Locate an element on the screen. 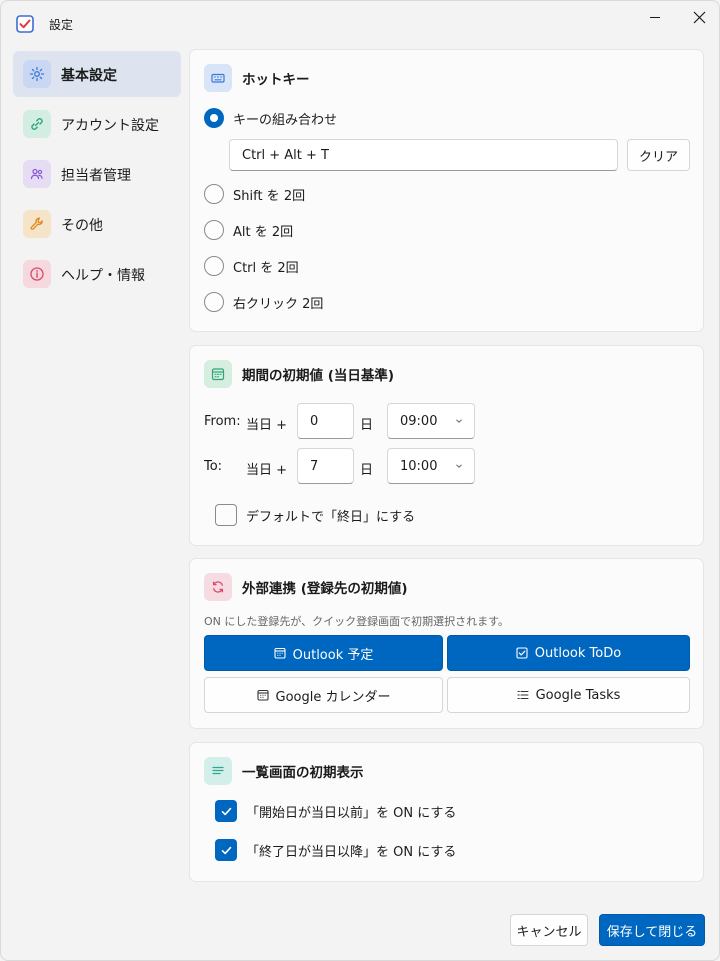 The height and width of the screenshot is (961, 720). radio-right-click-twice: 右クリック 2回 is located at coordinates (263, 302).